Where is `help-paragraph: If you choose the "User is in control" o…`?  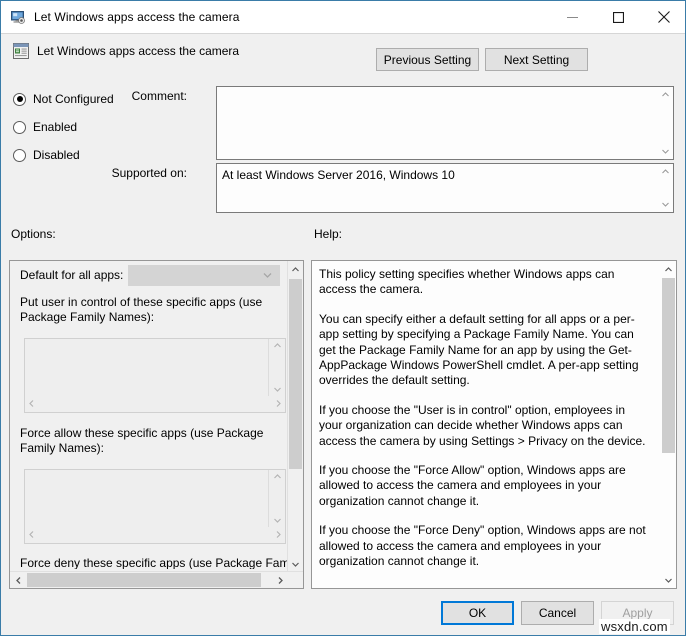 help-paragraph: If you choose the "User is in control" o… is located at coordinates (482, 425).